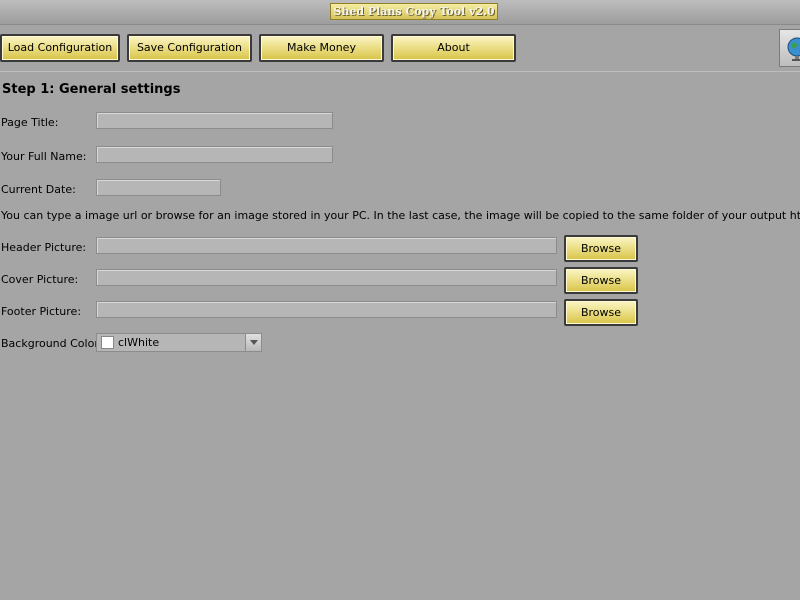 Image resolution: width=800 pixels, height=600 pixels. What do you see at coordinates (326, 309) in the screenshot?
I see `footer-picture-input` at bounding box center [326, 309].